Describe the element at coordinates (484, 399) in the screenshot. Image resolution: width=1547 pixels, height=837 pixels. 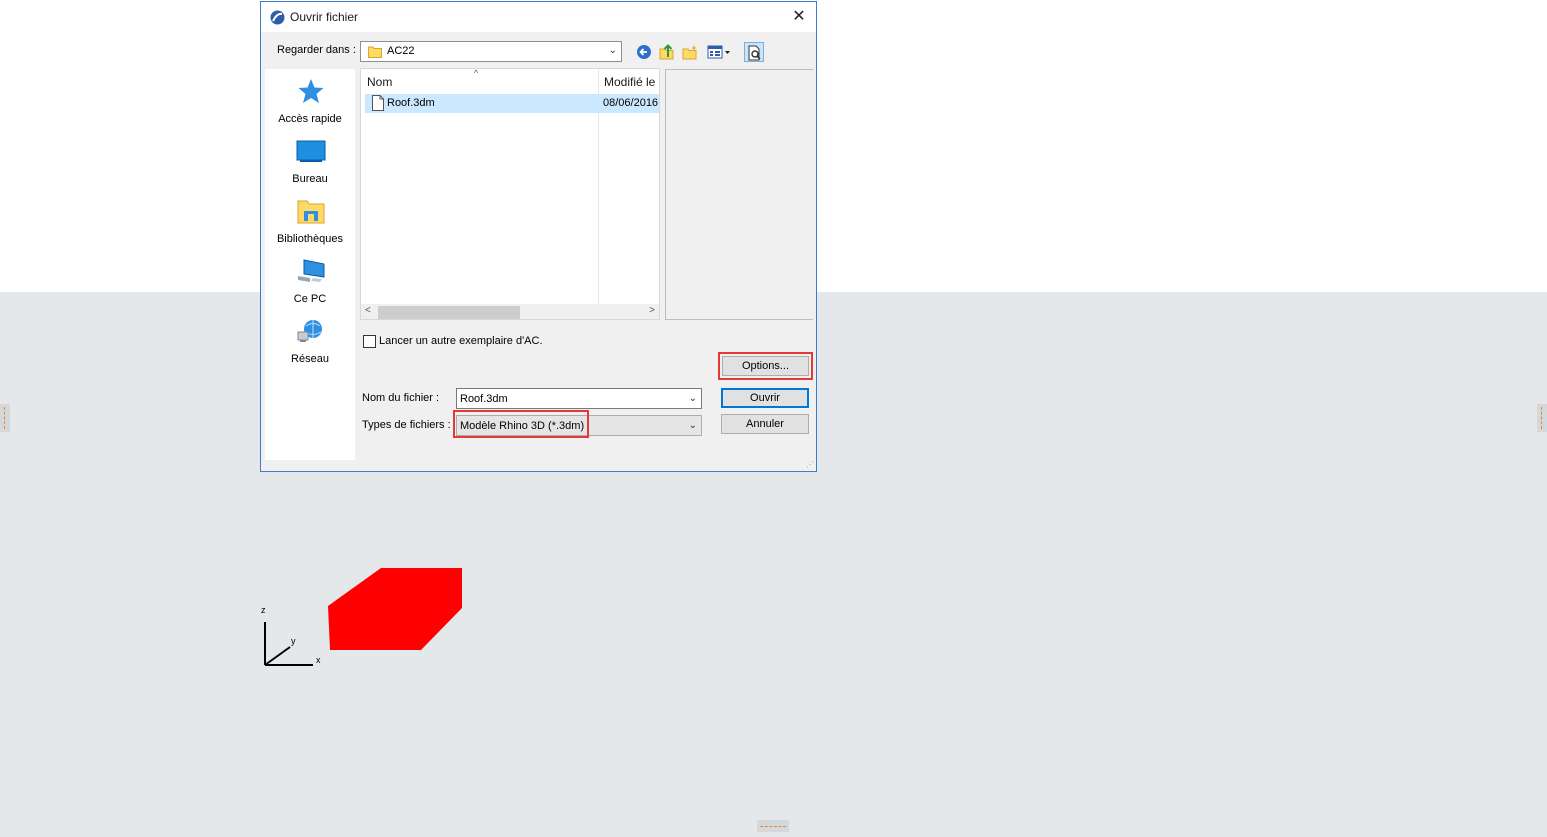
I see `file-name-value: Roof.3dm` at that location.